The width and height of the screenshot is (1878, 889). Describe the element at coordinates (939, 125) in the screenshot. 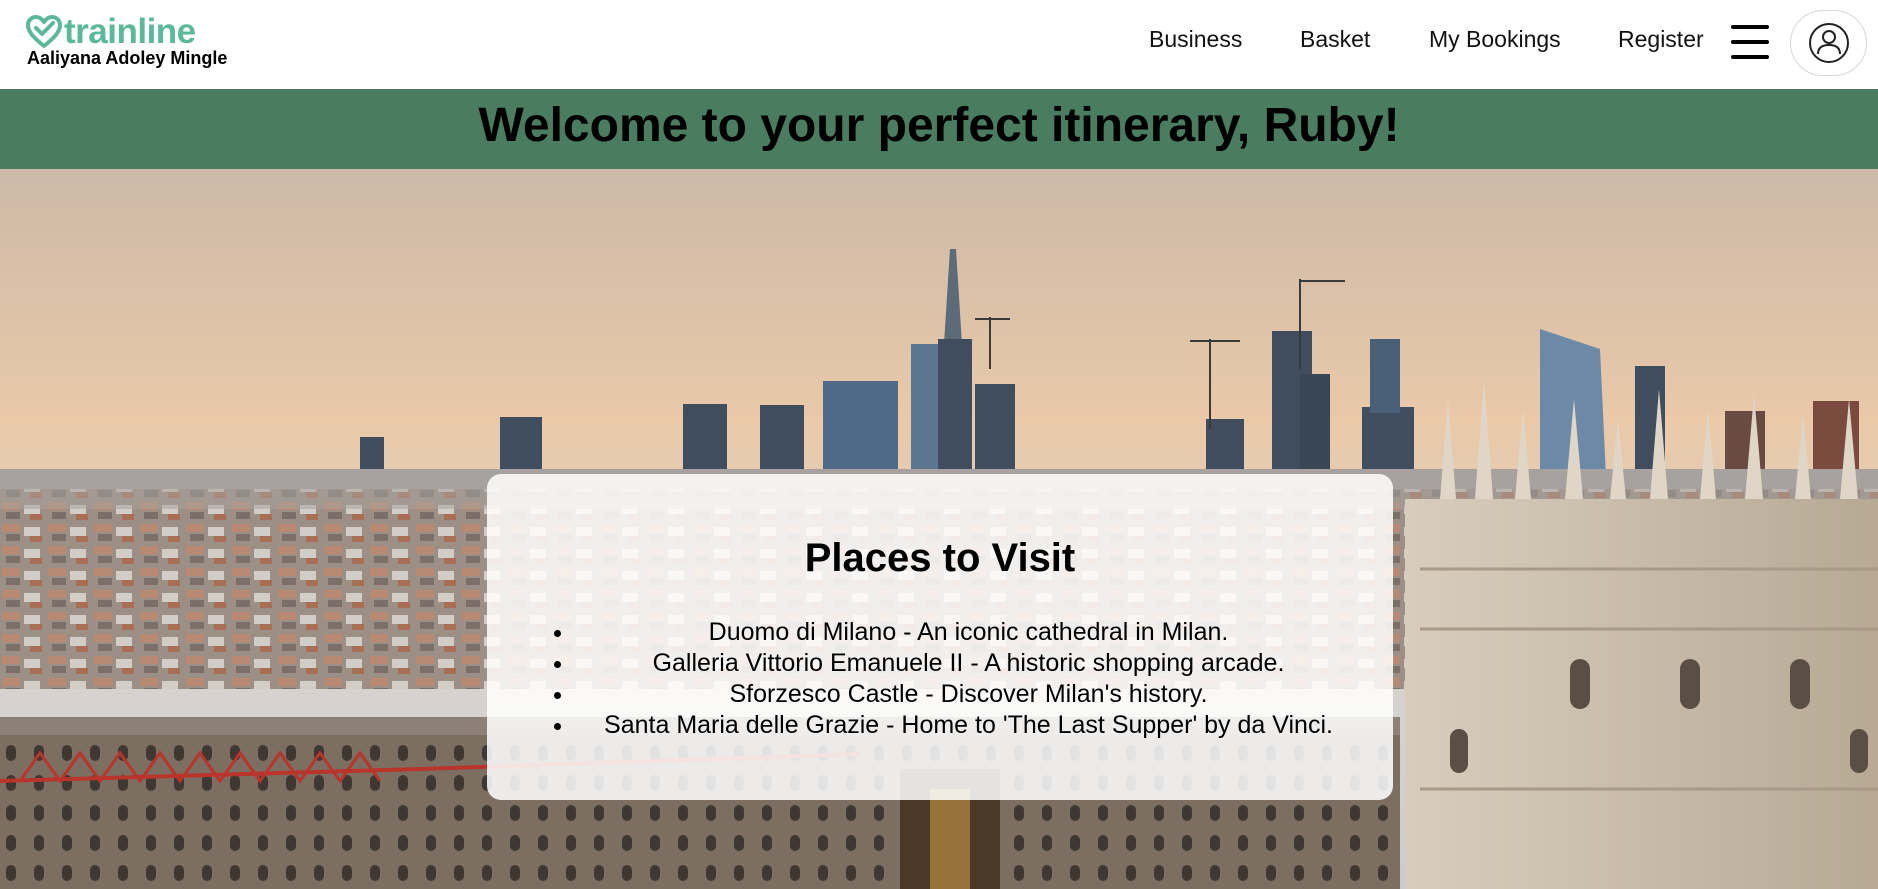

I see `welcome-title: Welcome to your perfect itinerary, Ruby!` at that location.